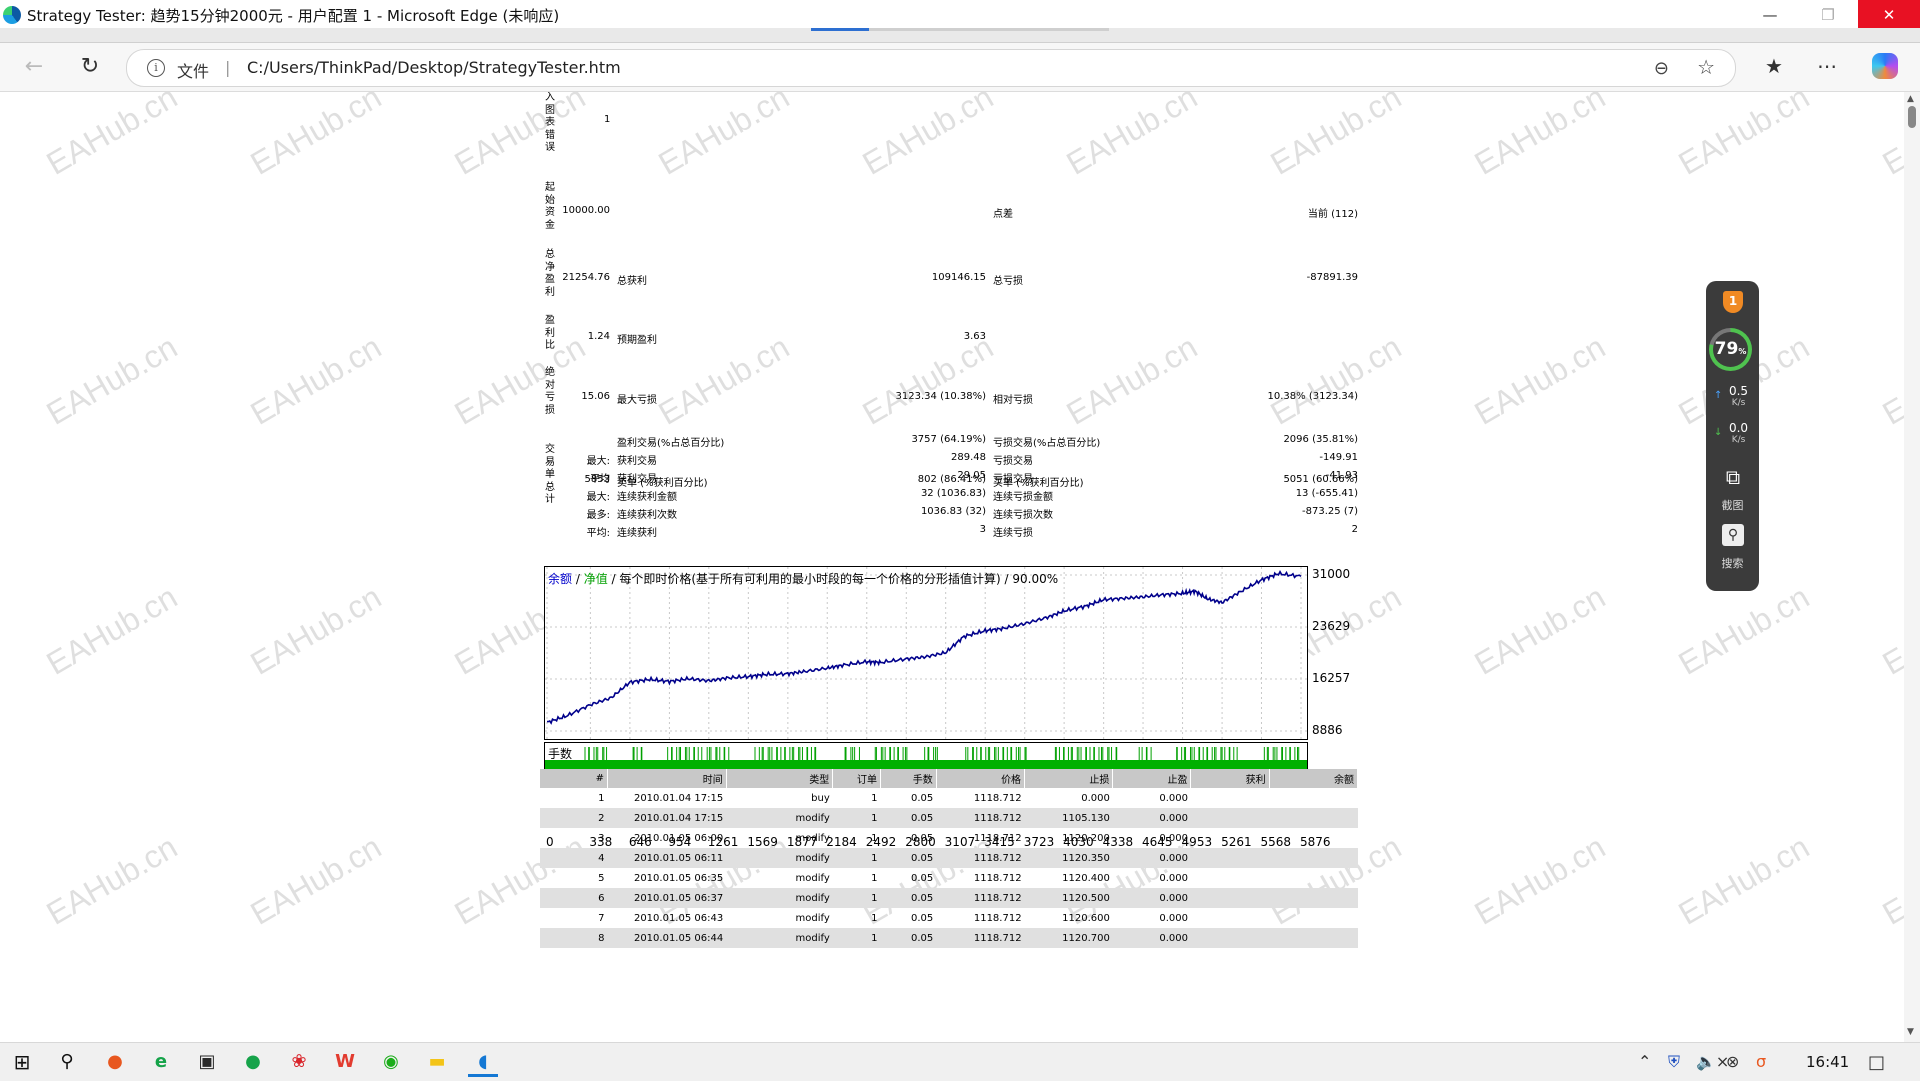  Describe the element at coordinates (1730, 349) in the screenshot. I see `memory-usage-ring: 79%` at that location.